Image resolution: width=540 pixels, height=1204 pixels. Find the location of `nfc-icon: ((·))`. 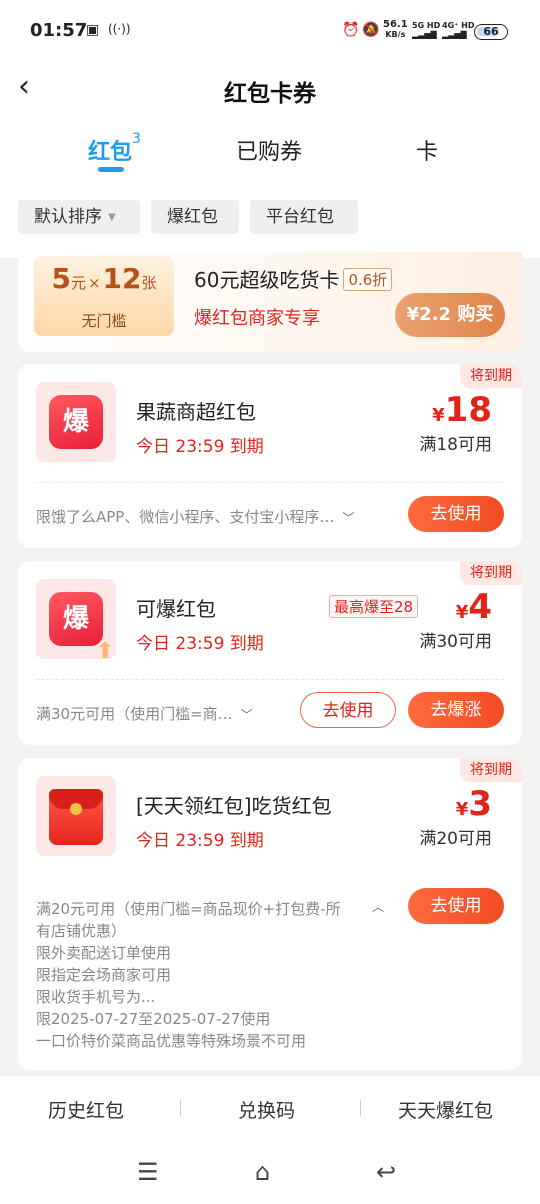

nfc-icon: ((·)) is located at coordinates (119, 29).